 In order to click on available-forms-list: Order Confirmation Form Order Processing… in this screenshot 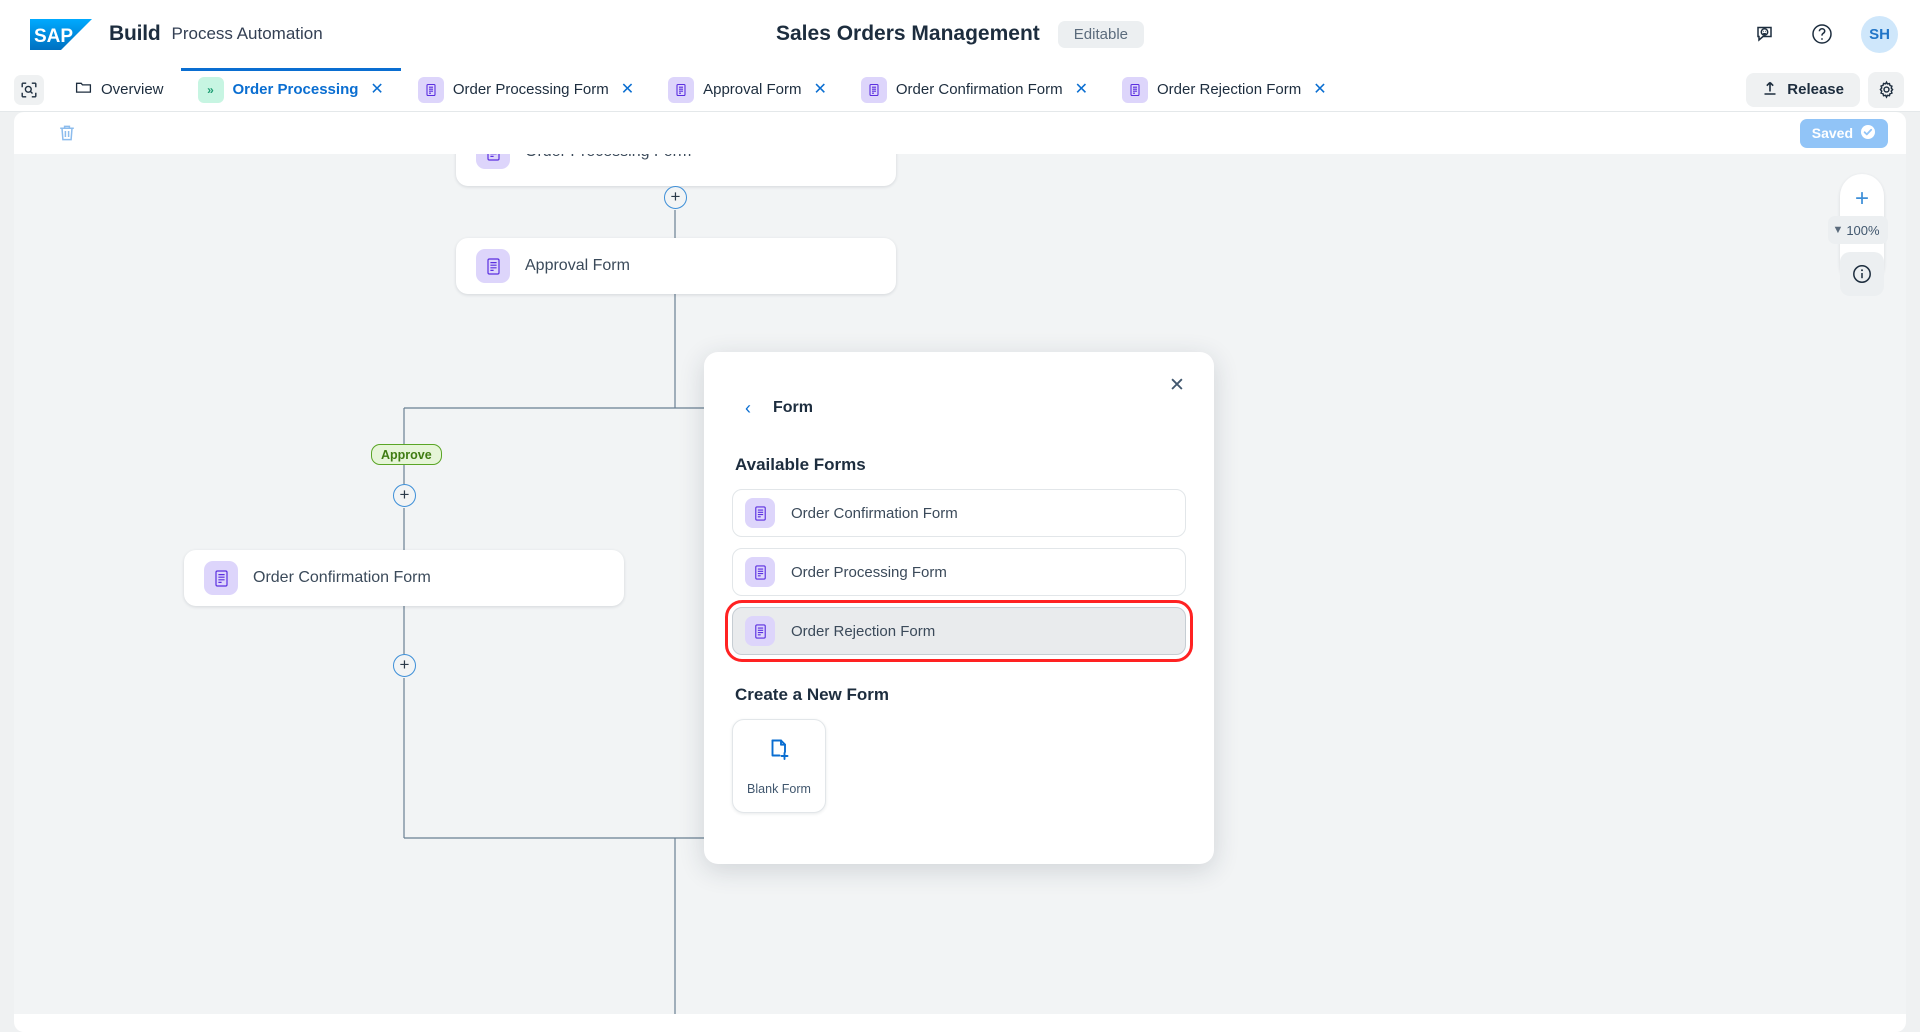, I will do `click(959, 575)`.